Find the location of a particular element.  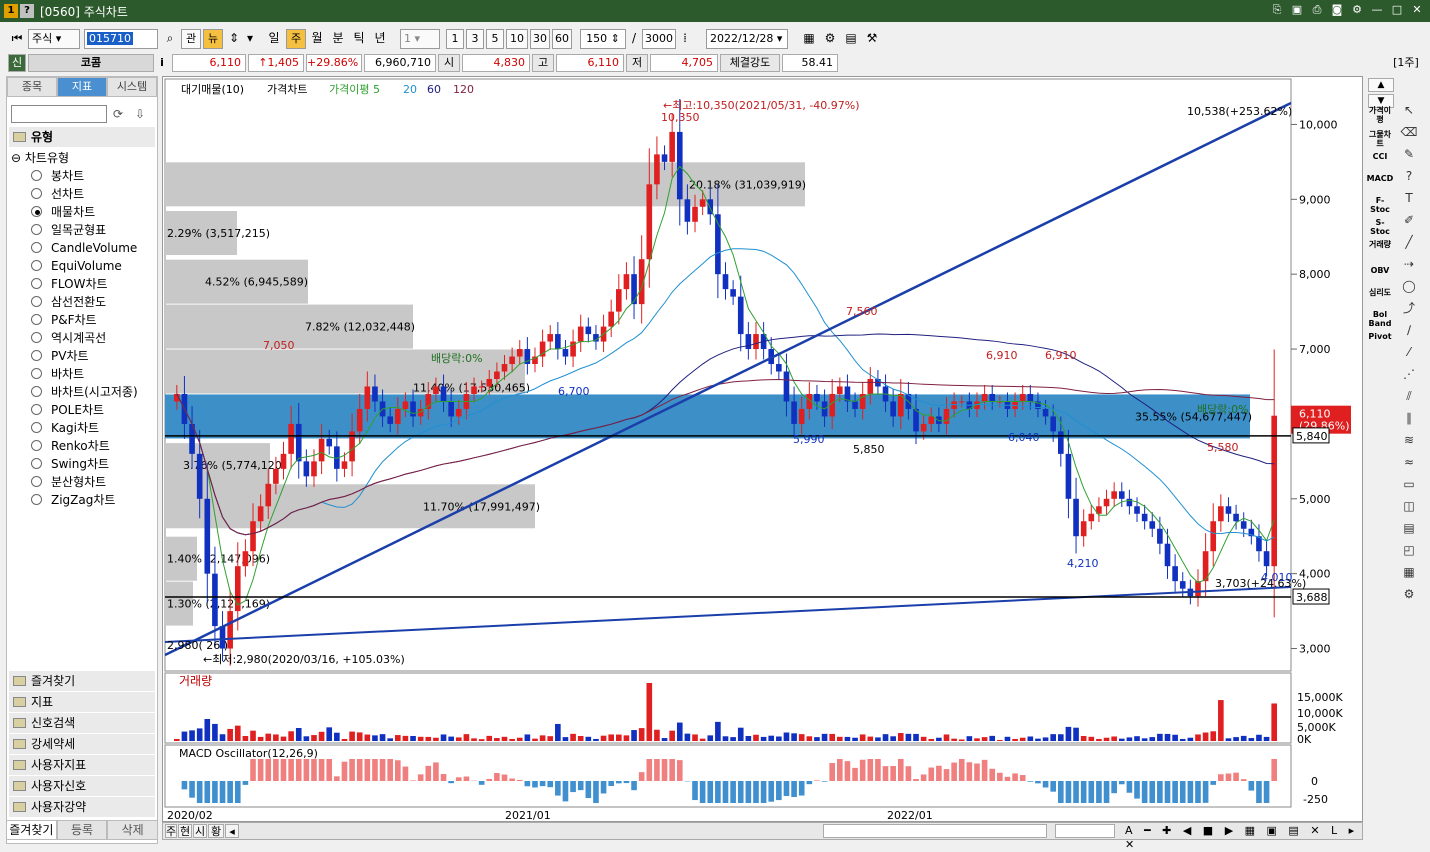

first-icon: ⏮ is located at coordinates (17, 39).